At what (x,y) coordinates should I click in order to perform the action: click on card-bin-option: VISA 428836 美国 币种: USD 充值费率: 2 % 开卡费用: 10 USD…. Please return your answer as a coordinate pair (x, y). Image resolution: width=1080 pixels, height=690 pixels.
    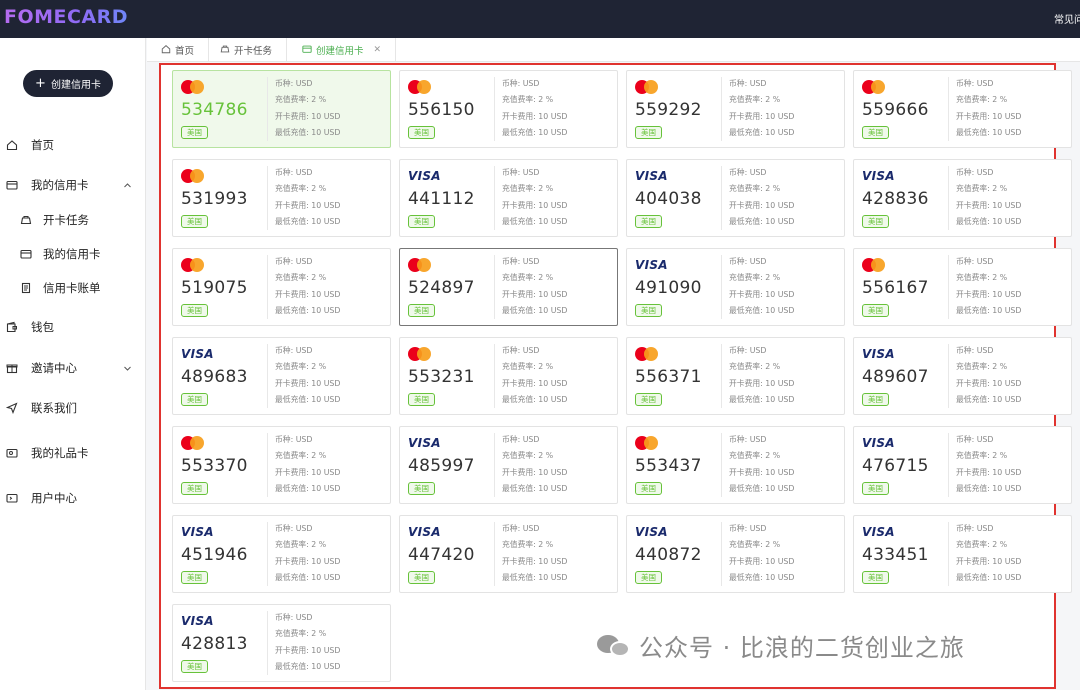
    Looking at the image, I should click on (962, 198).